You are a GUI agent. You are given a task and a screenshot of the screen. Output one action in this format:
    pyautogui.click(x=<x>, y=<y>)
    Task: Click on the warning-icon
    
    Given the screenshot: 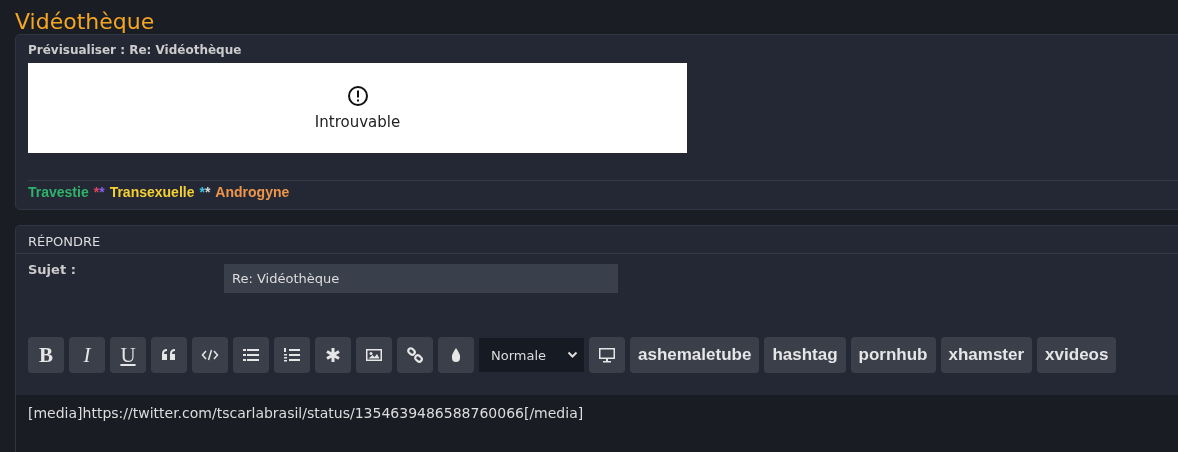 What is the action you would take?
    pyautogui.click(x=357, y=96)
    